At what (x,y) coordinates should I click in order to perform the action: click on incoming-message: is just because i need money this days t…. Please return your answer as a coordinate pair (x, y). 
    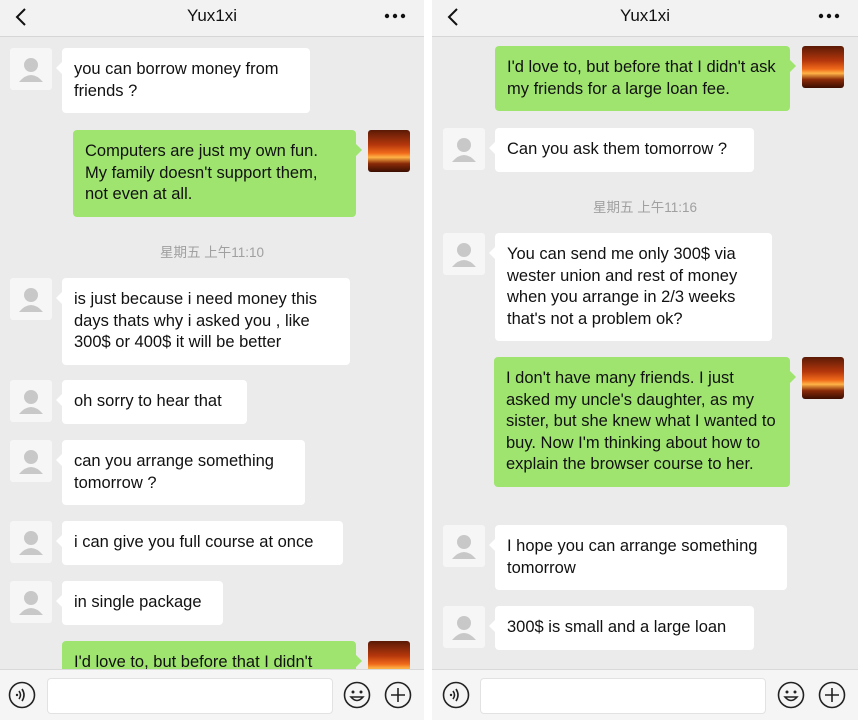
    Looking at the image, I should click on (203, 321).